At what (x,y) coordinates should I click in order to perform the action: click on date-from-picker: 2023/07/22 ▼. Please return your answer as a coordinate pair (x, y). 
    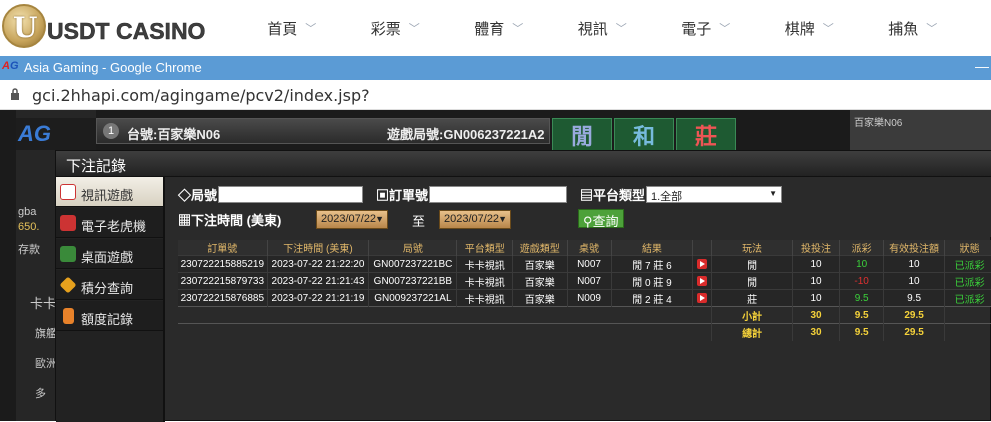
    Looking at the image, I should click on (352, 219).